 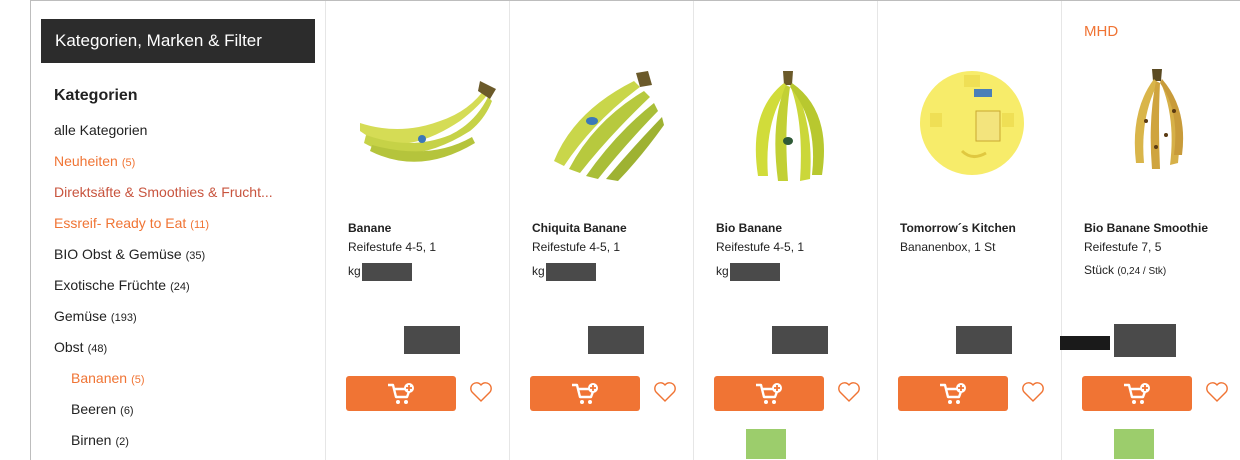 I want to click on category-item-beeren: Beeren (6), so click(x=189, y=413).